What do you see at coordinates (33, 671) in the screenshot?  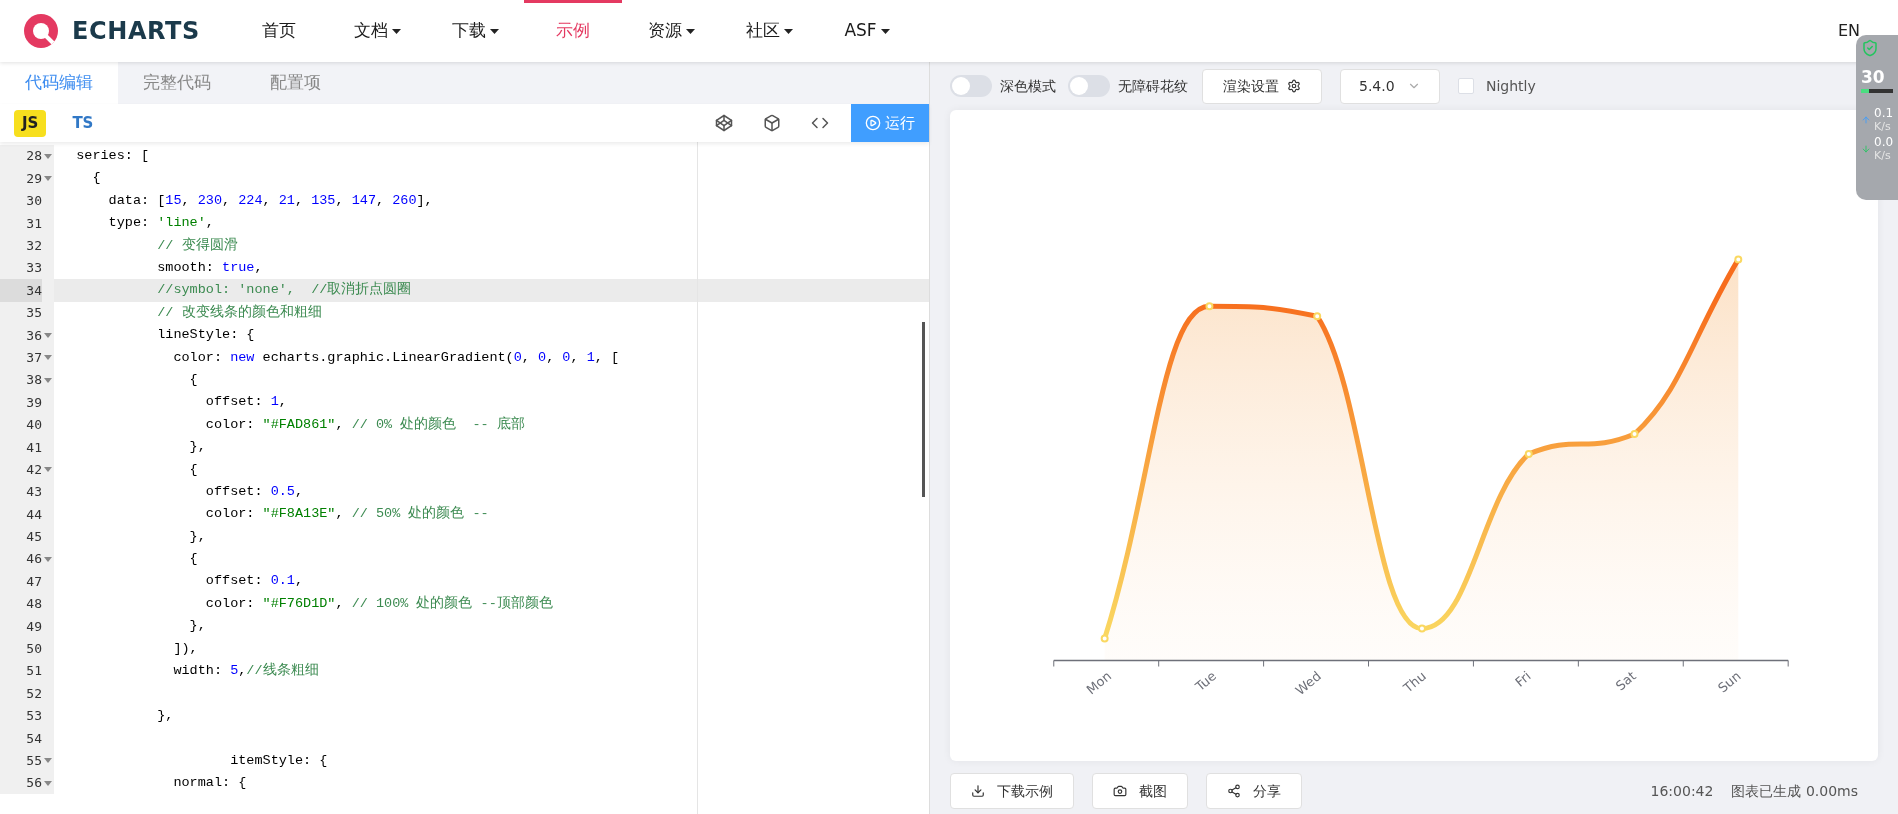 I see `line-number: 51` at bounding box center [33, 671].